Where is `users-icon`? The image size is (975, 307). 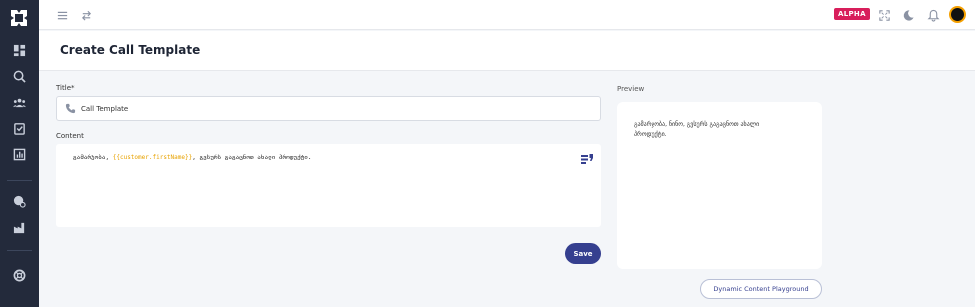 users-icon is located at coordinates (19, 102).